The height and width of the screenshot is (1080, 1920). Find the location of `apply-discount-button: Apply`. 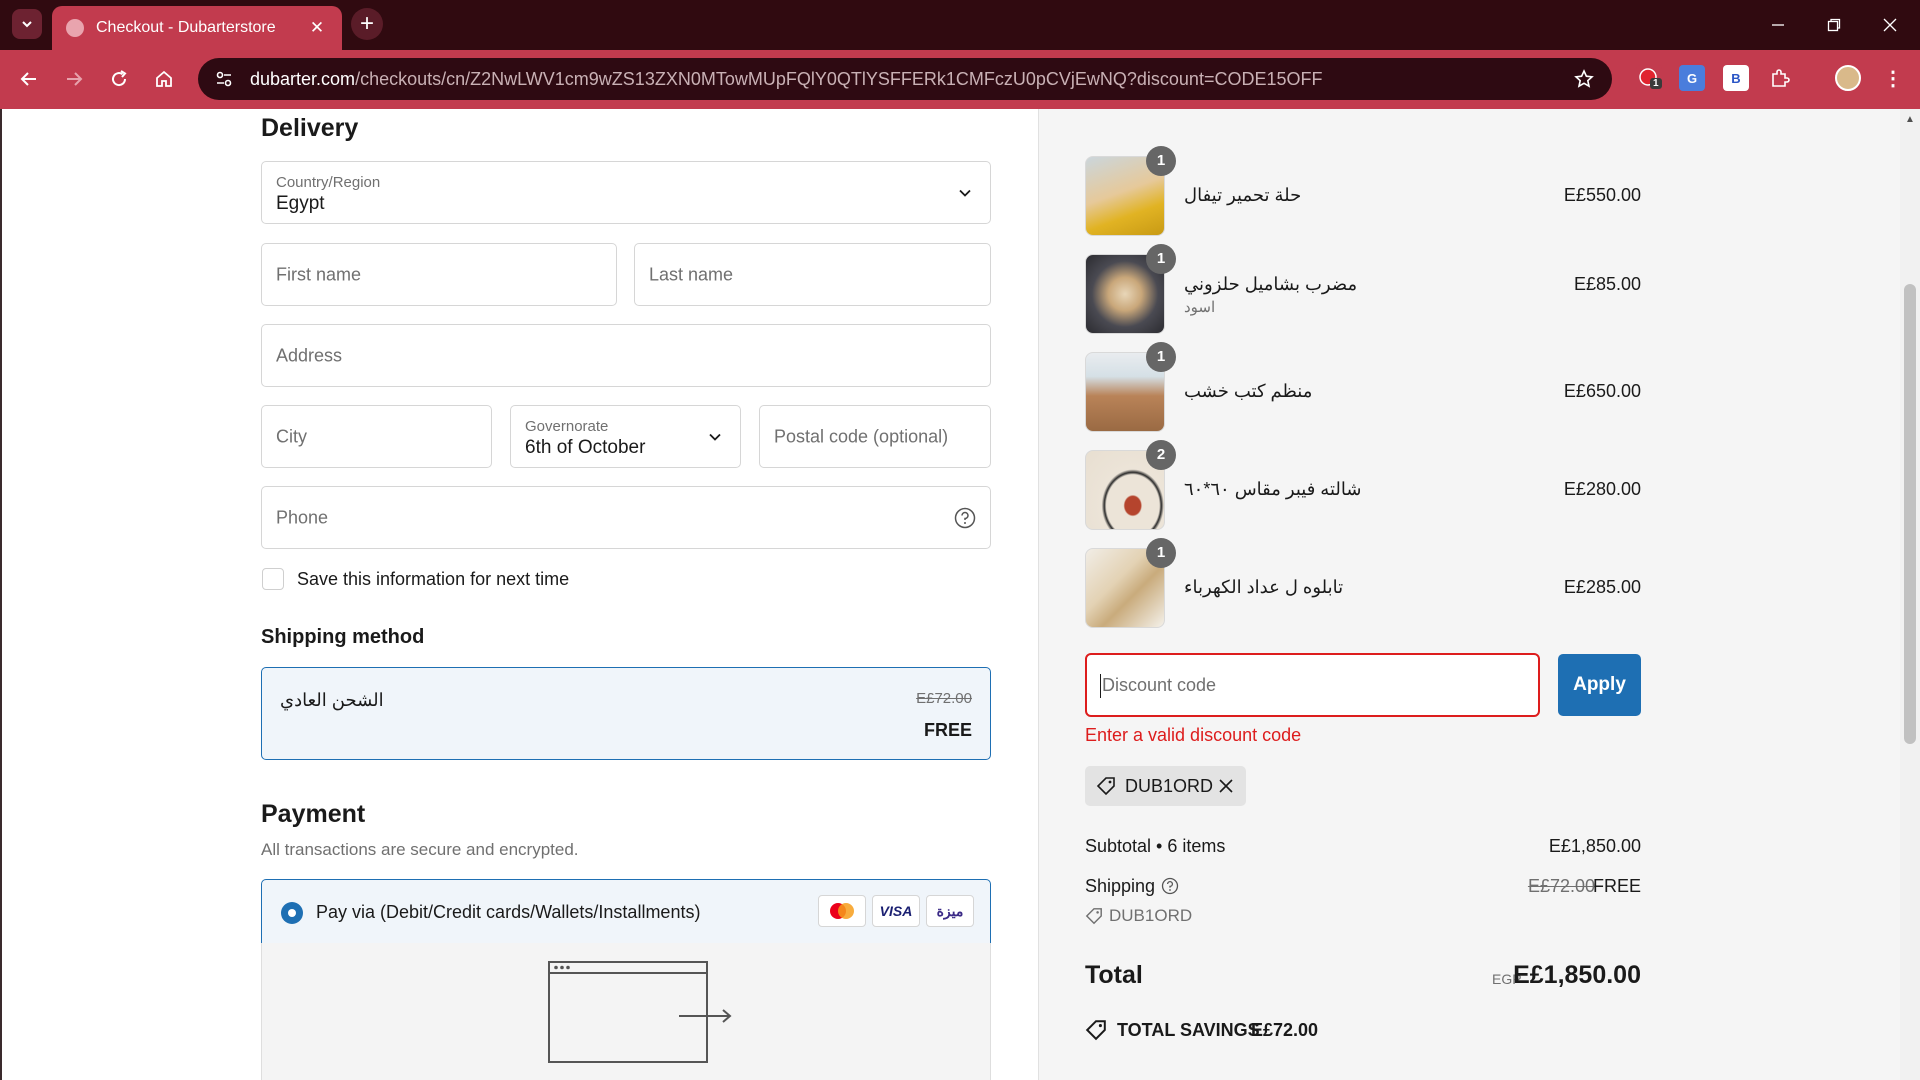

apply-discount-button: Apply is located at coordinates (1599, 685).